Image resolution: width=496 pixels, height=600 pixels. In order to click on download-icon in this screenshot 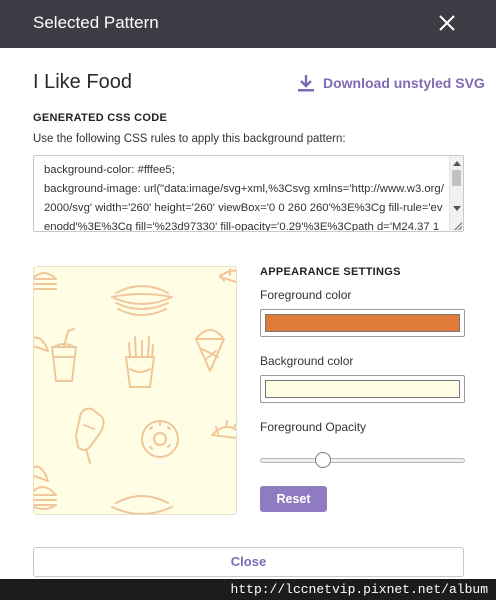, I will do `click(306, 83)`.